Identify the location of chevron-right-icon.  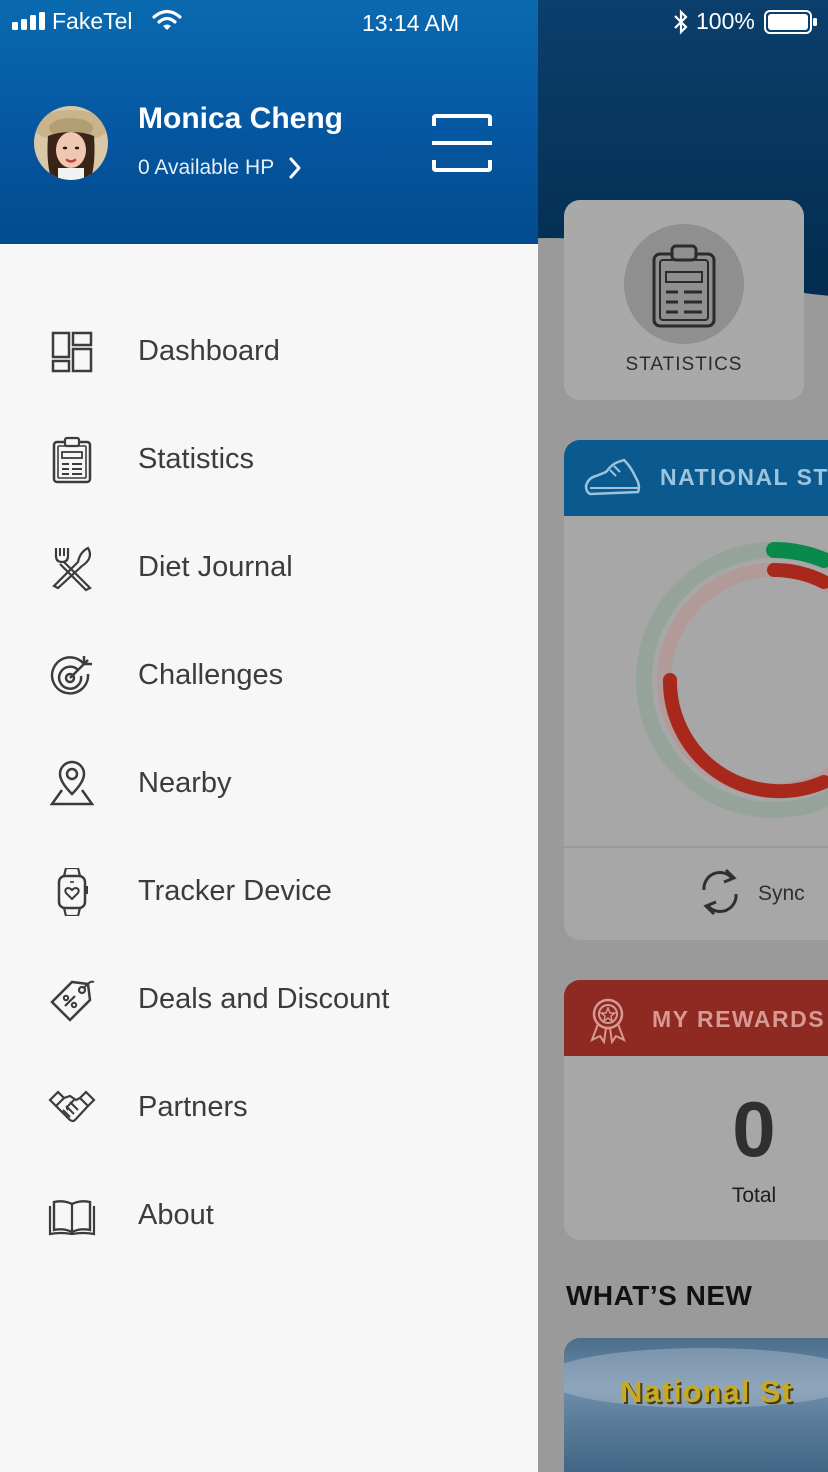
(295, 168).